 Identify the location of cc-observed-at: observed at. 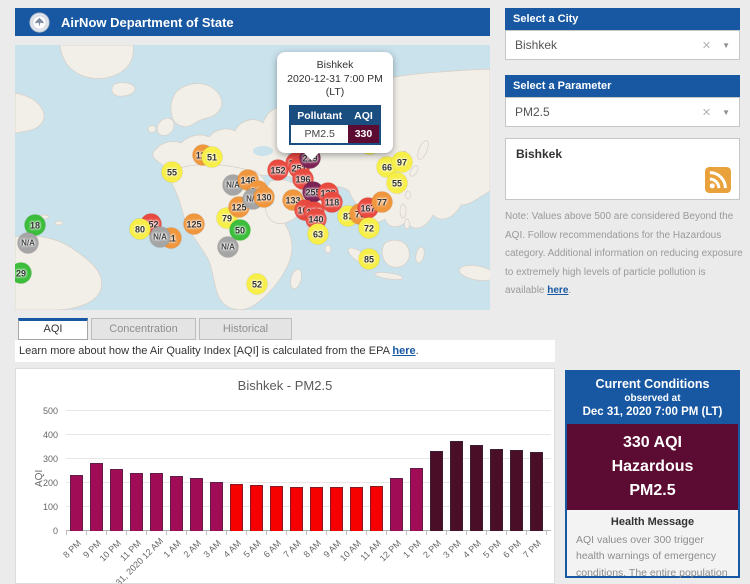
(652, 398).